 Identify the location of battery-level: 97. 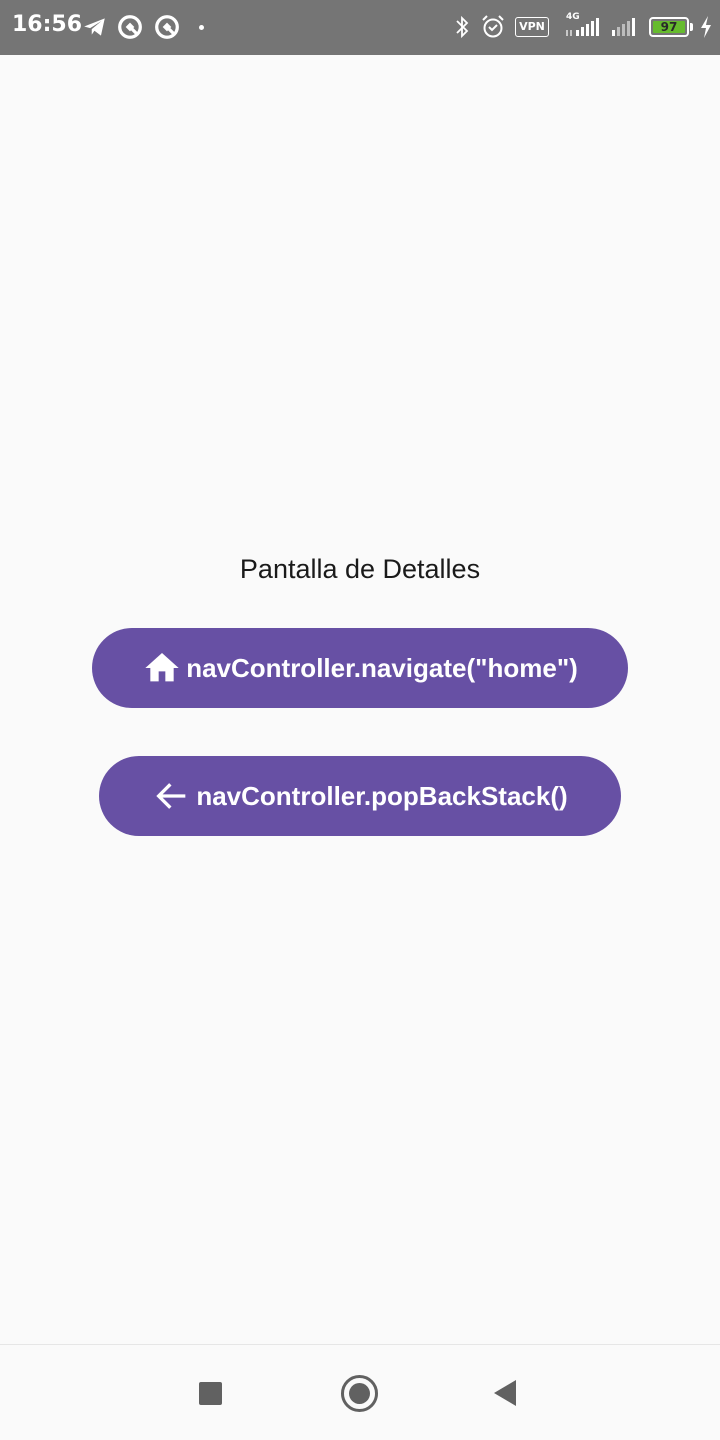
(669, 27).